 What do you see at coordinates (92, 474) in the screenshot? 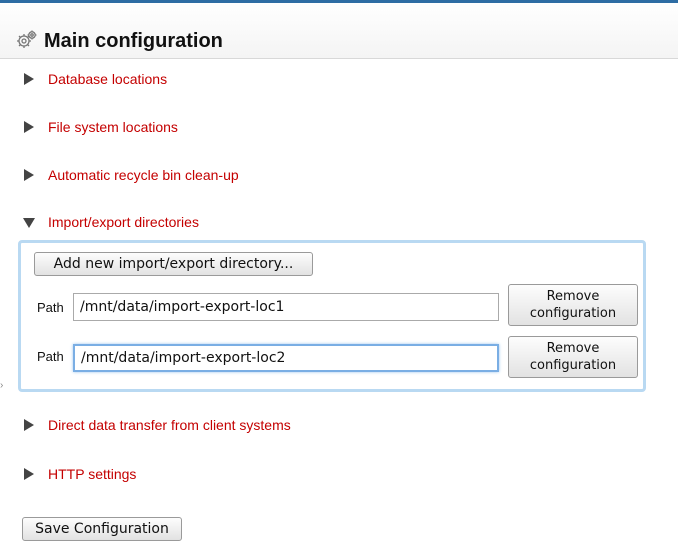
I see `section-label: HTTP settings` at bounding box center [92, 474].